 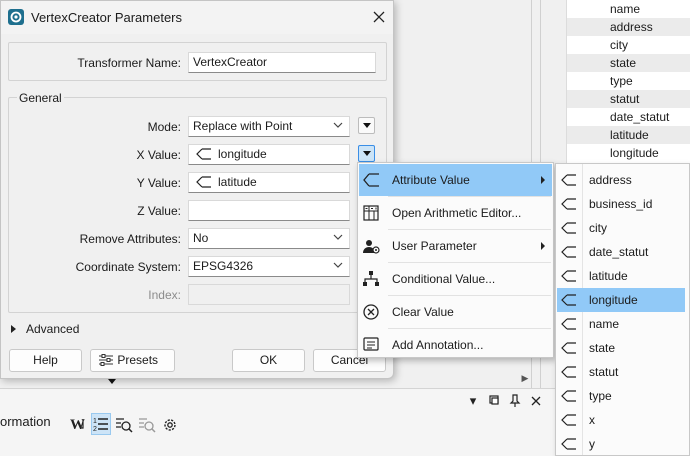 I want to click on search-list-icon, so click(x=124, y=424).